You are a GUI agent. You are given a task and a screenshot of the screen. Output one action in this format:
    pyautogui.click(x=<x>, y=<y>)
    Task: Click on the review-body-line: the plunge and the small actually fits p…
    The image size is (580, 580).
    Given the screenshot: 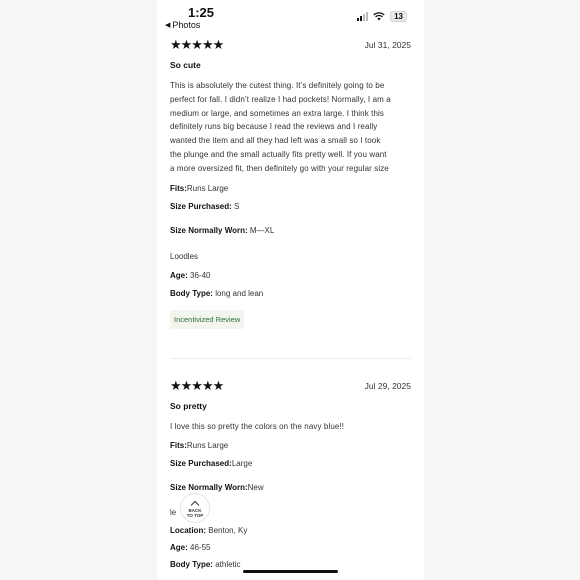 What is the action you would take?
    pyautogui.click(x=278, y=154)
    